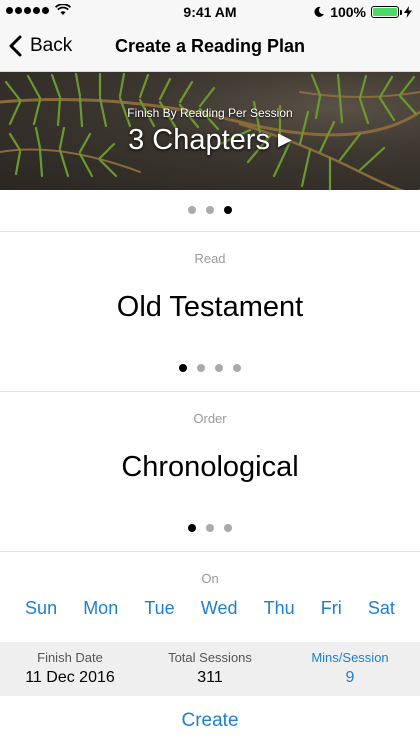 This screenshot has width=420, height=750. Describe the element at coordinates (70, 677) in the screenshot. I see `finish-date-value: 11 Dec 2016` at that location.